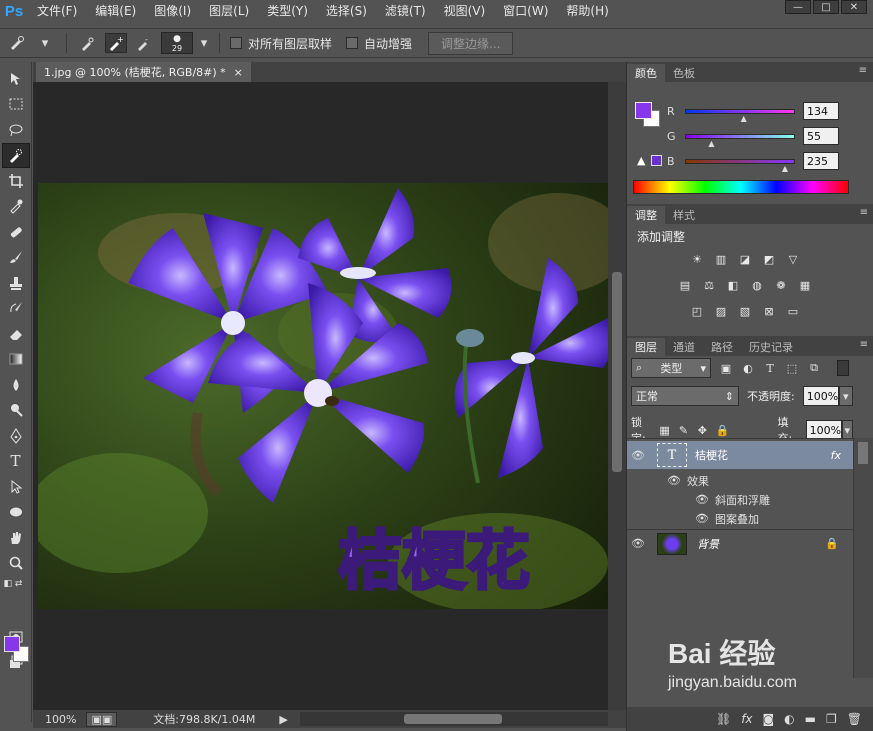 The image size is (873, 731). Describe the element at coordinates (733, 285) in the screenshot. I see `black-white-icon: ◧` at that location.